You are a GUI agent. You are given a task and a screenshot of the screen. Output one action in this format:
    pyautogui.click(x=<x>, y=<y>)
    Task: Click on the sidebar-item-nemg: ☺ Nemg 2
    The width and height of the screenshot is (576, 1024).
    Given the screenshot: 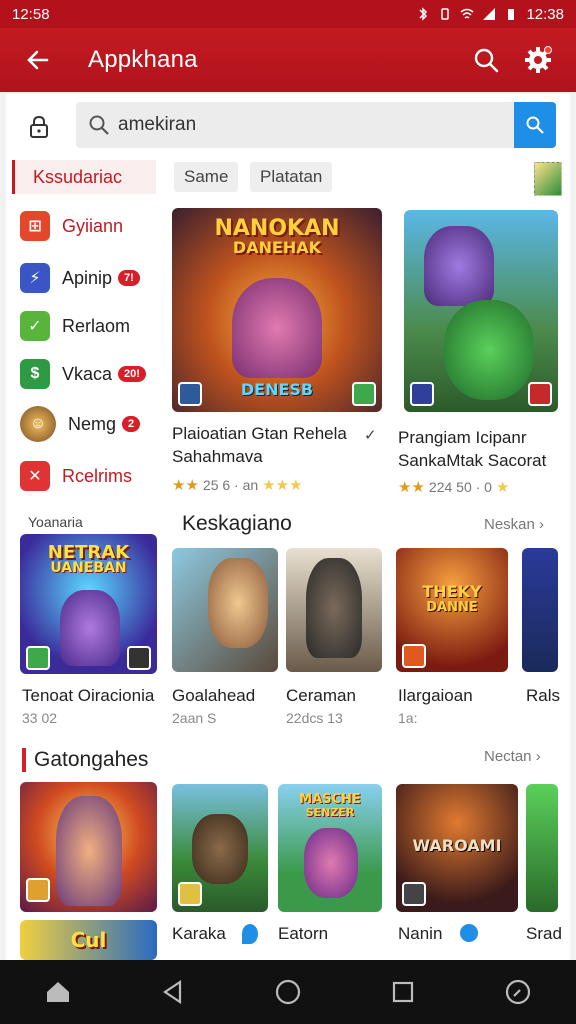 What is the action you would take?
    pyautogui.click(x=95, y=424)
    